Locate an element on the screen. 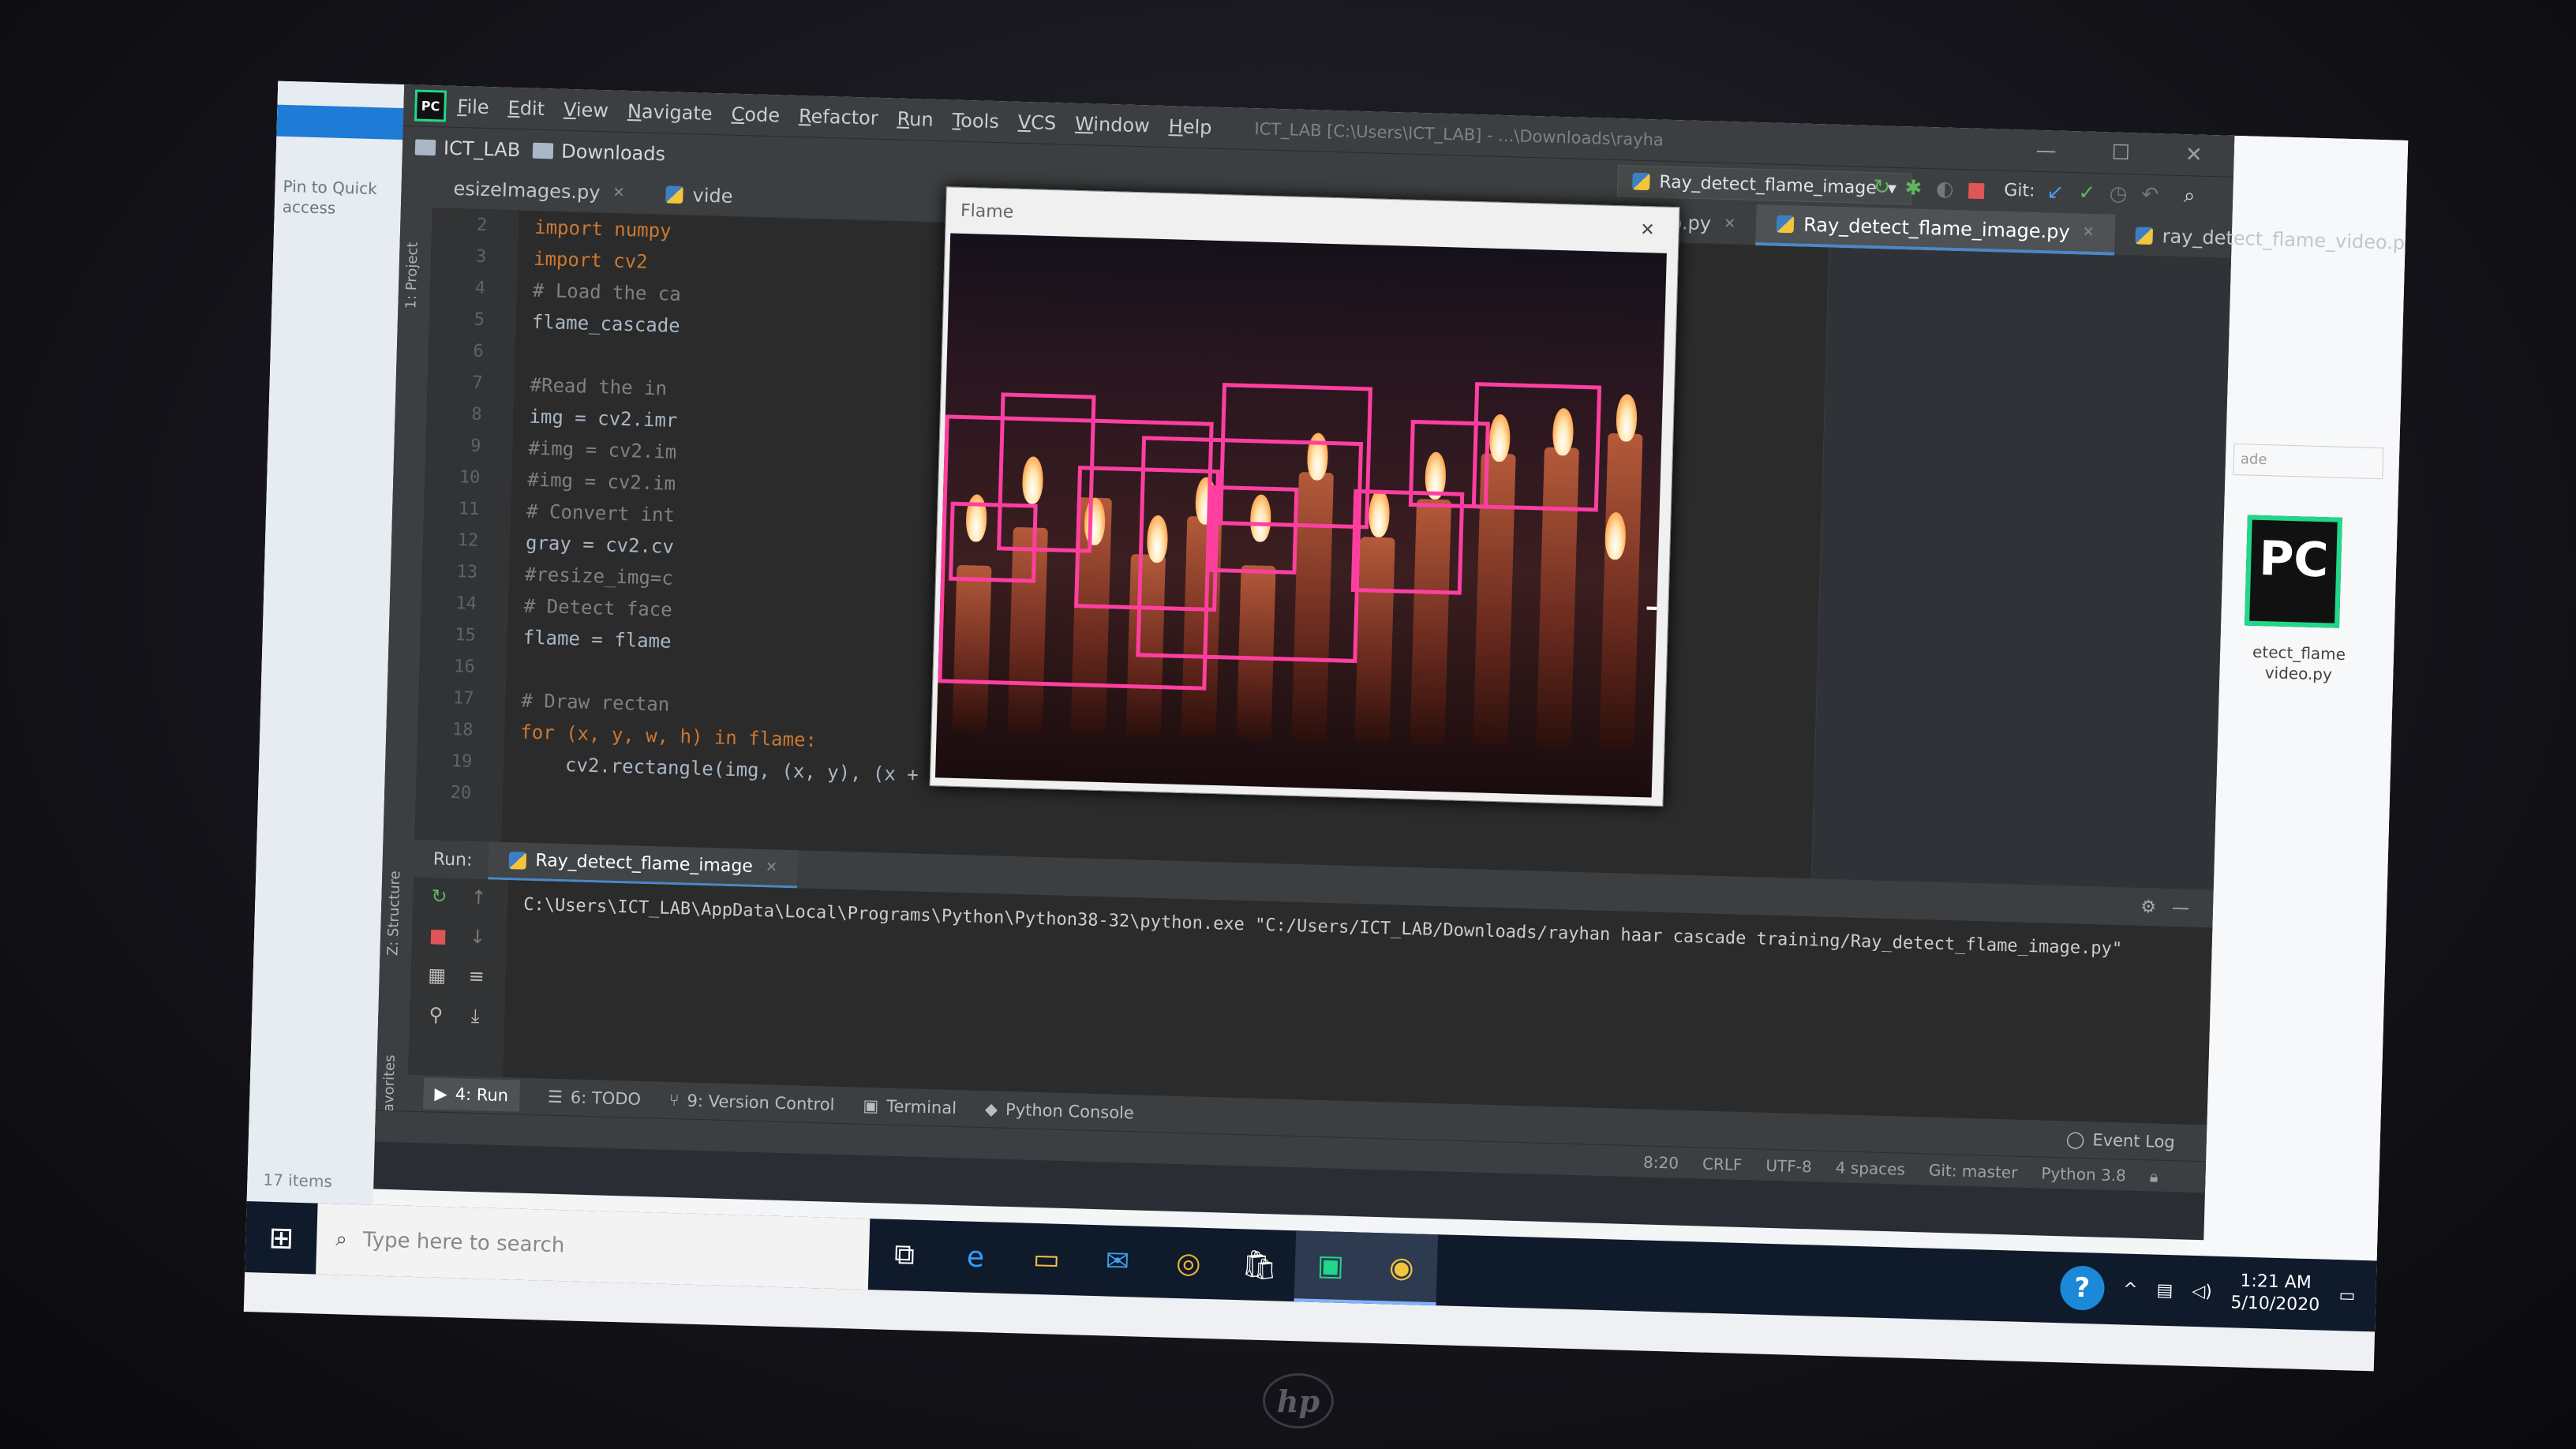  line-separator: CRLF is located at coordinates (1722, 1164).